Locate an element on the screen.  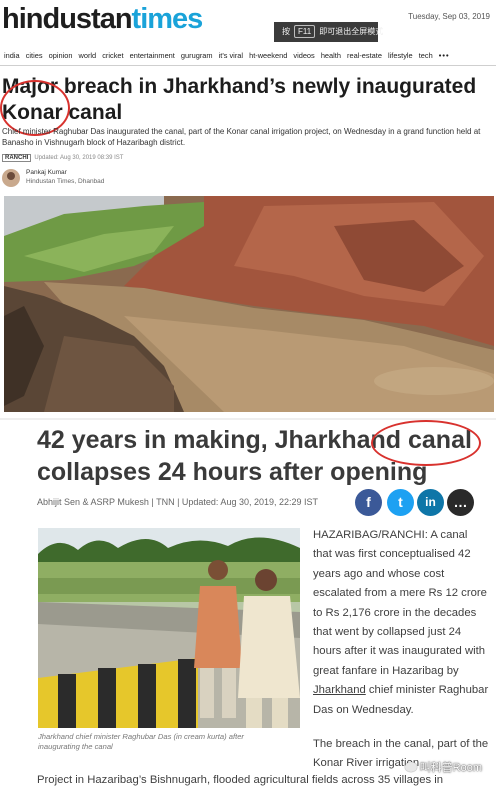
nav-item-videos: videos is located at coordinates (303, 56).